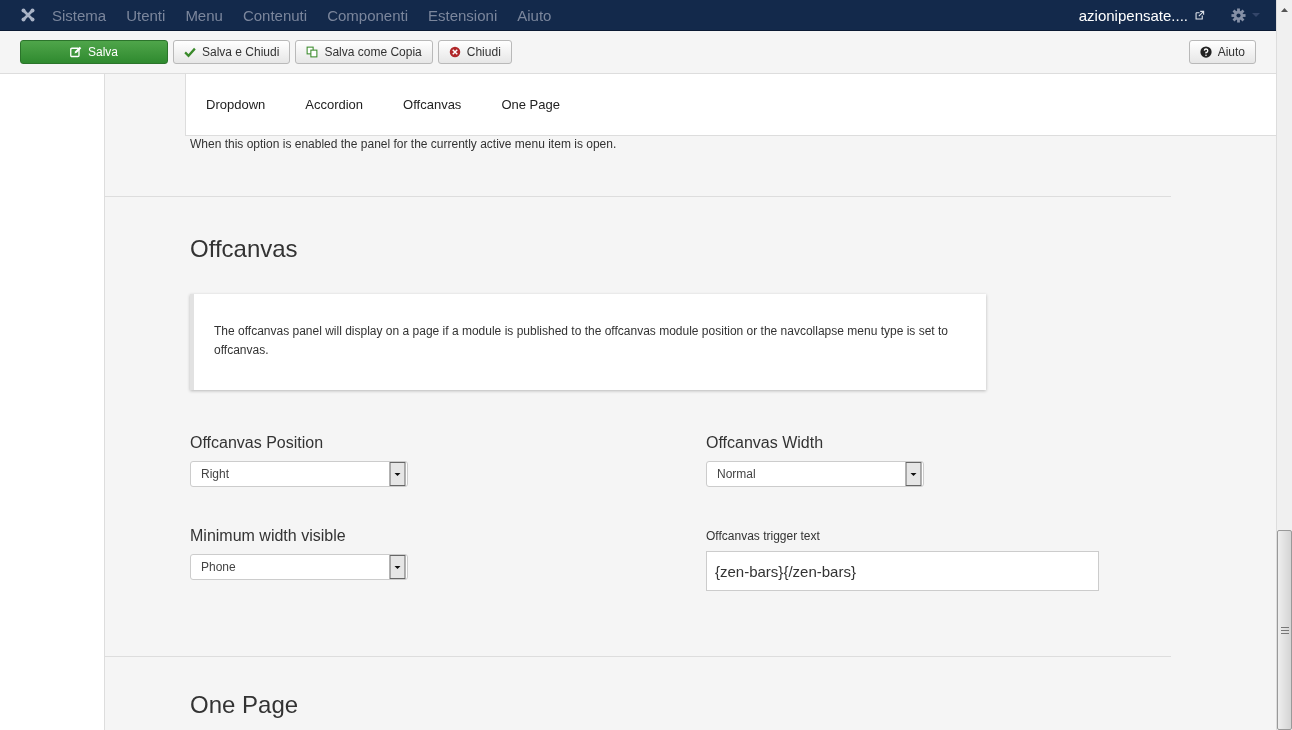  Describe the element at coordinates (275, 15) in the screenshot. I see `nav-menu-item: Contenuti` at that location.